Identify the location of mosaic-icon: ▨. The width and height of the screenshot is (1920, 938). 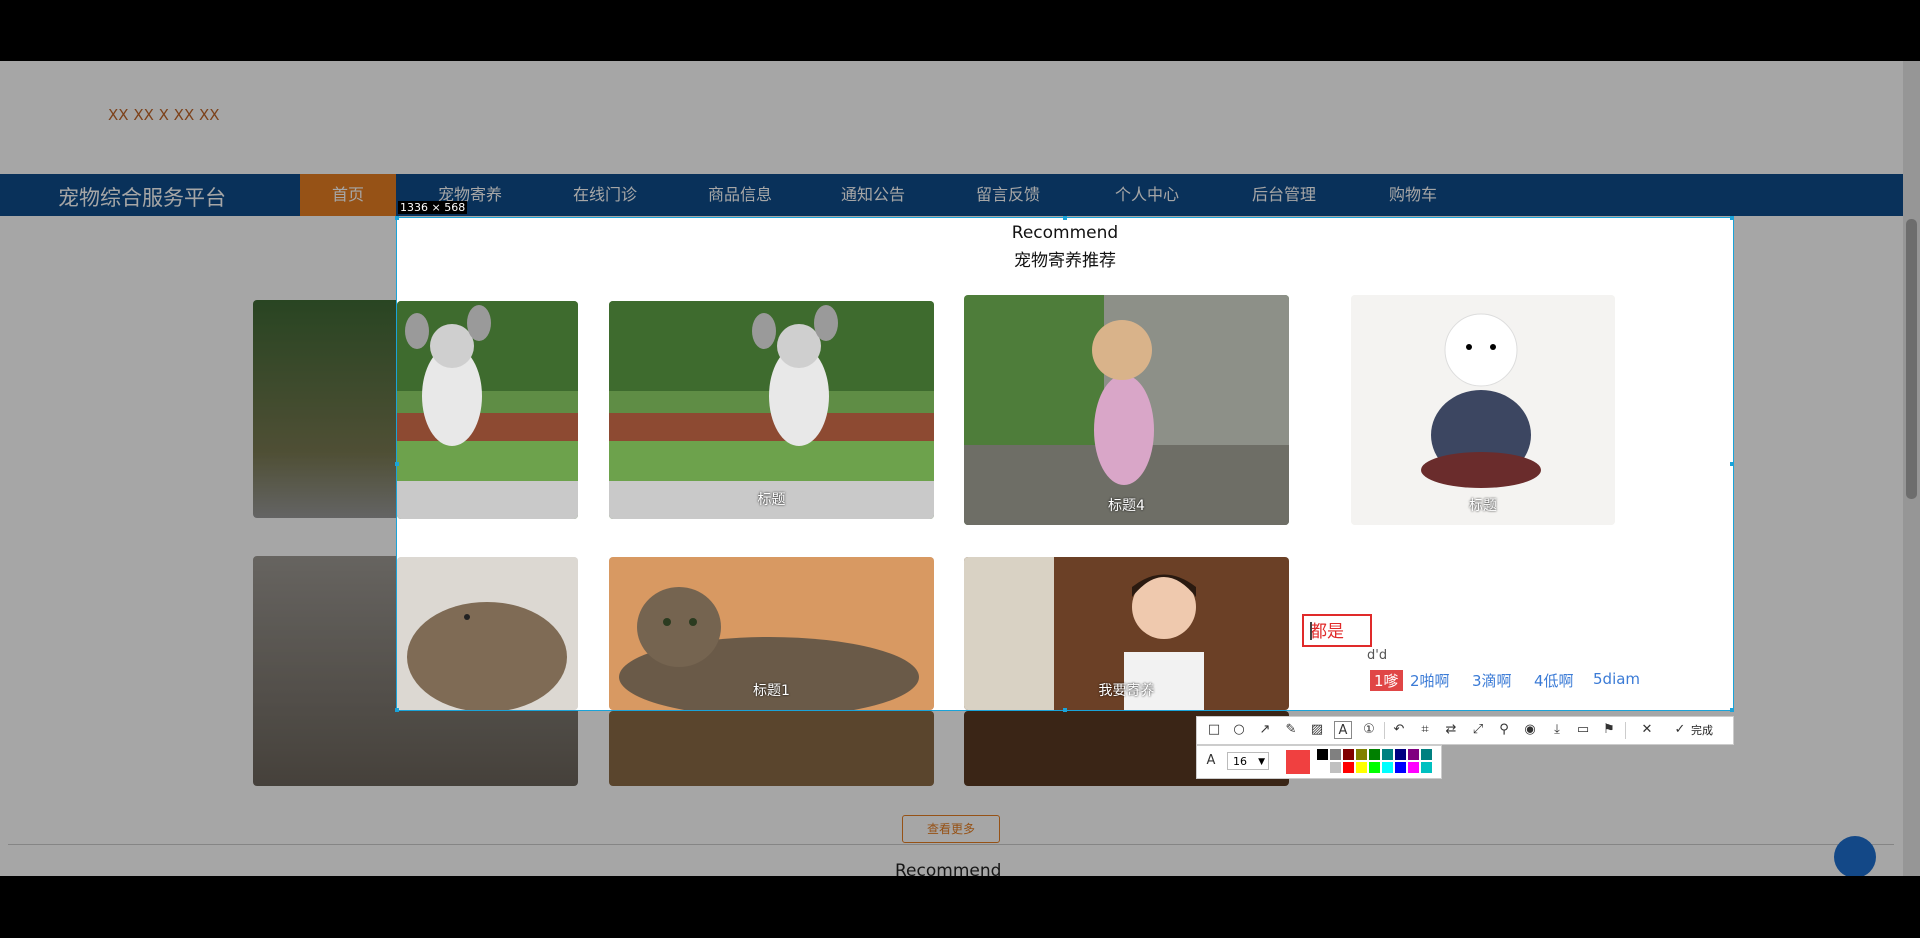
(1317, 730).